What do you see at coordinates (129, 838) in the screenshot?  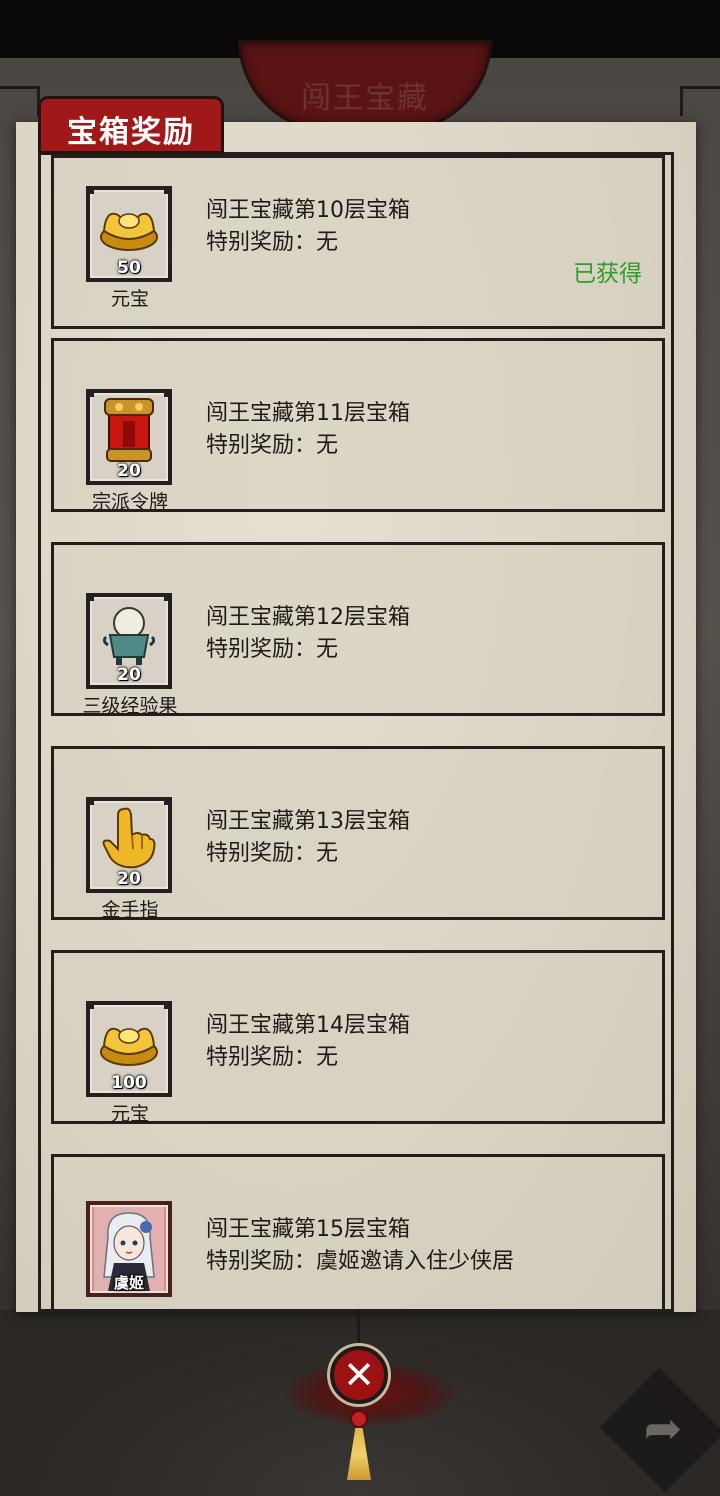 I see `golden-finger-icon` at bounding box center [129, 838].